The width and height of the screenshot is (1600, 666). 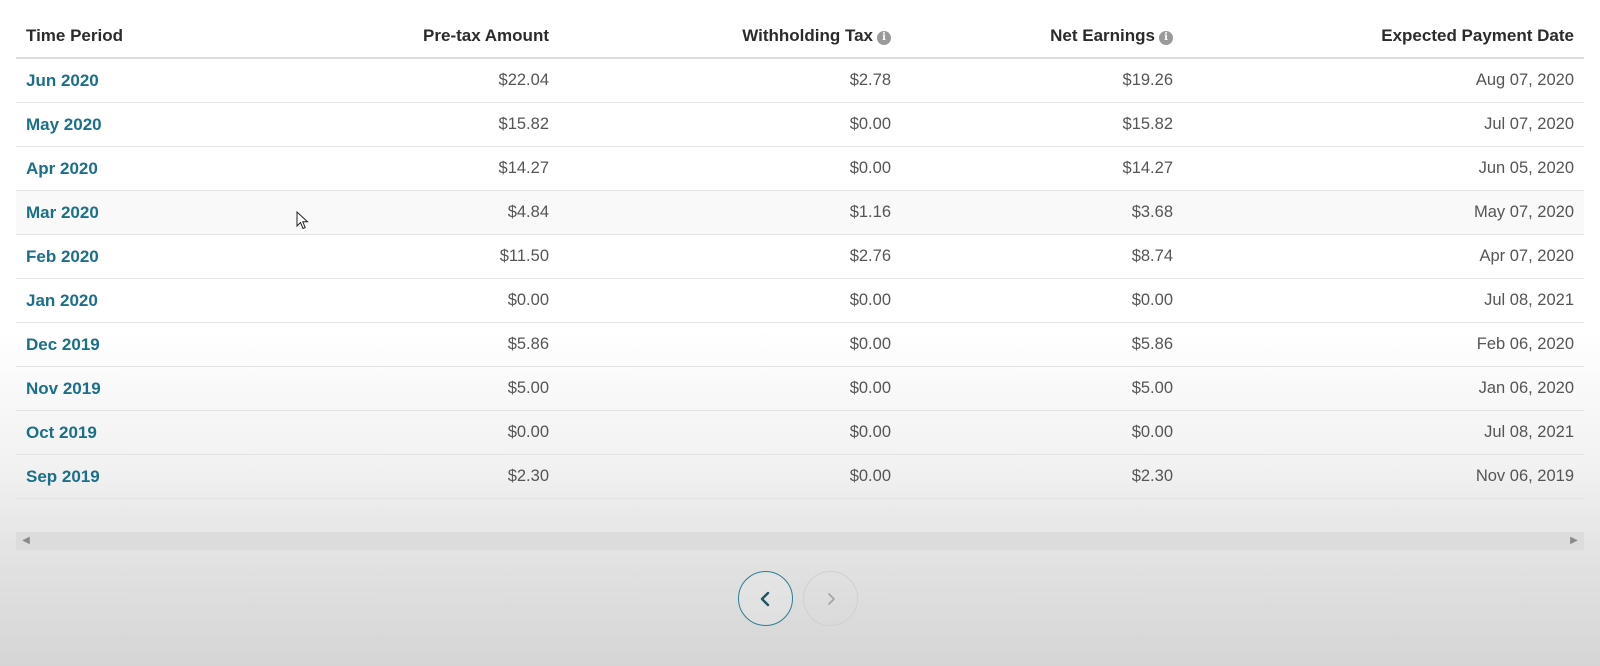 What do you see at coordinates (1525, 344) in the screenshot?
I see `row-expected-payment-date: Feb 06, 2020` at bounding box center [1525, 344].